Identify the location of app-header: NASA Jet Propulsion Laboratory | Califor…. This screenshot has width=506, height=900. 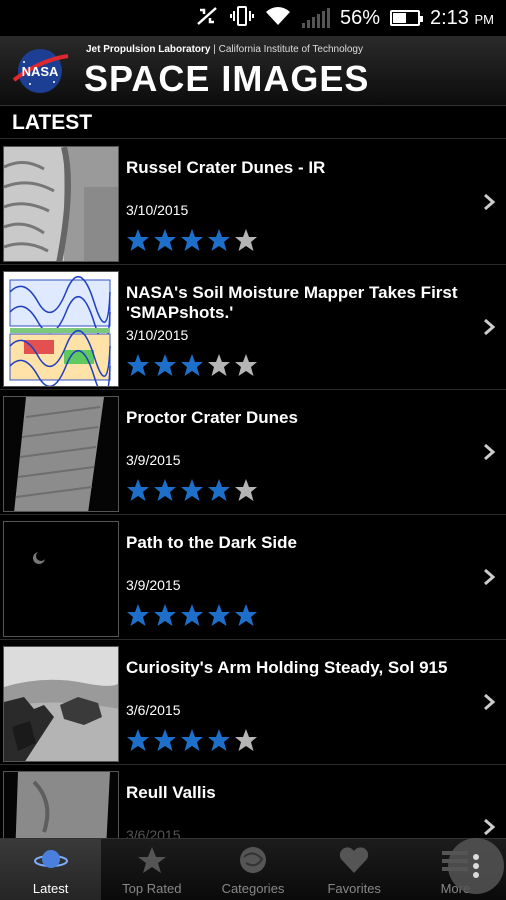
(253, 71).